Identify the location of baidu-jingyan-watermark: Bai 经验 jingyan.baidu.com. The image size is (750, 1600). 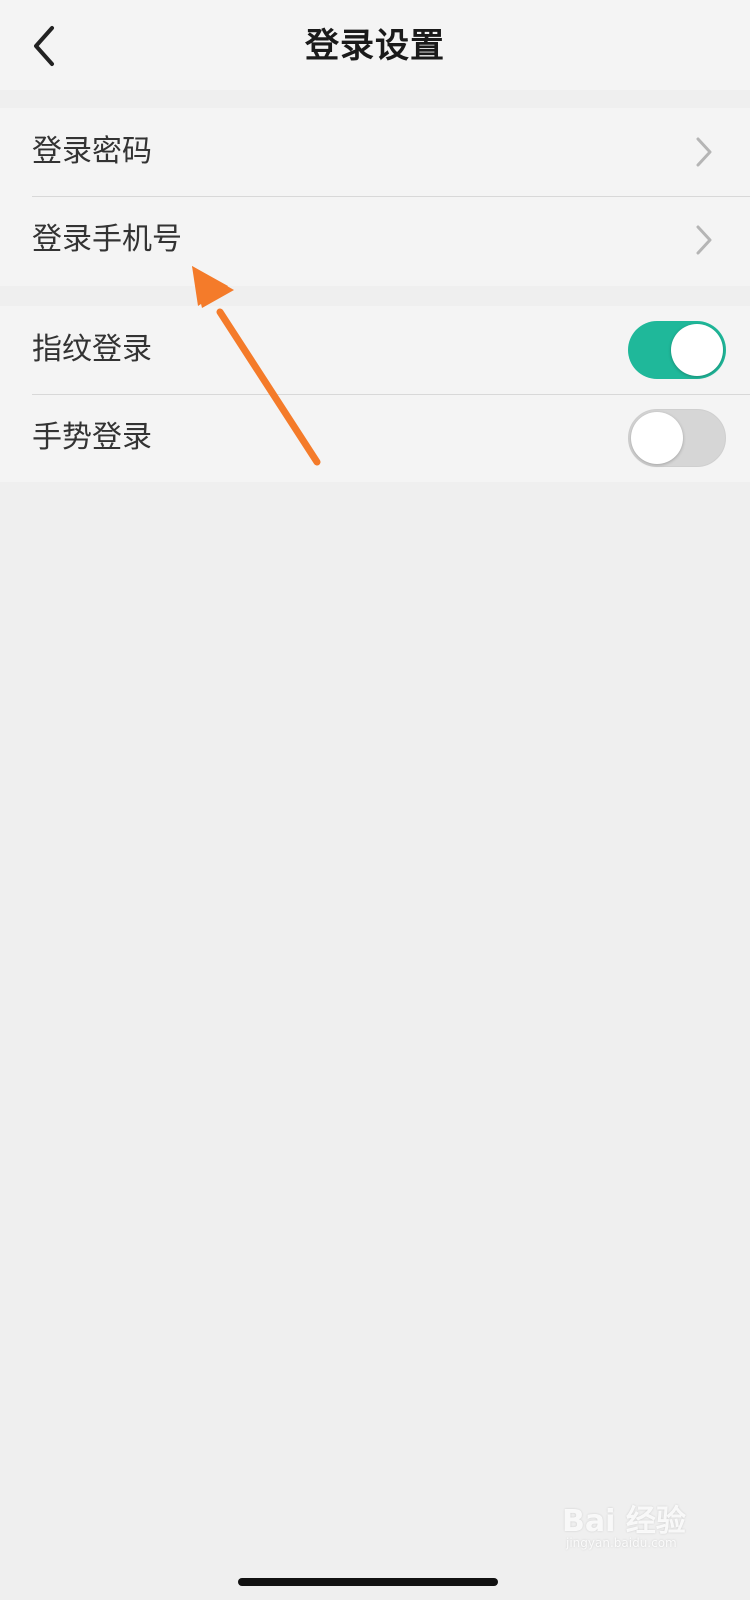
(637, 1523).